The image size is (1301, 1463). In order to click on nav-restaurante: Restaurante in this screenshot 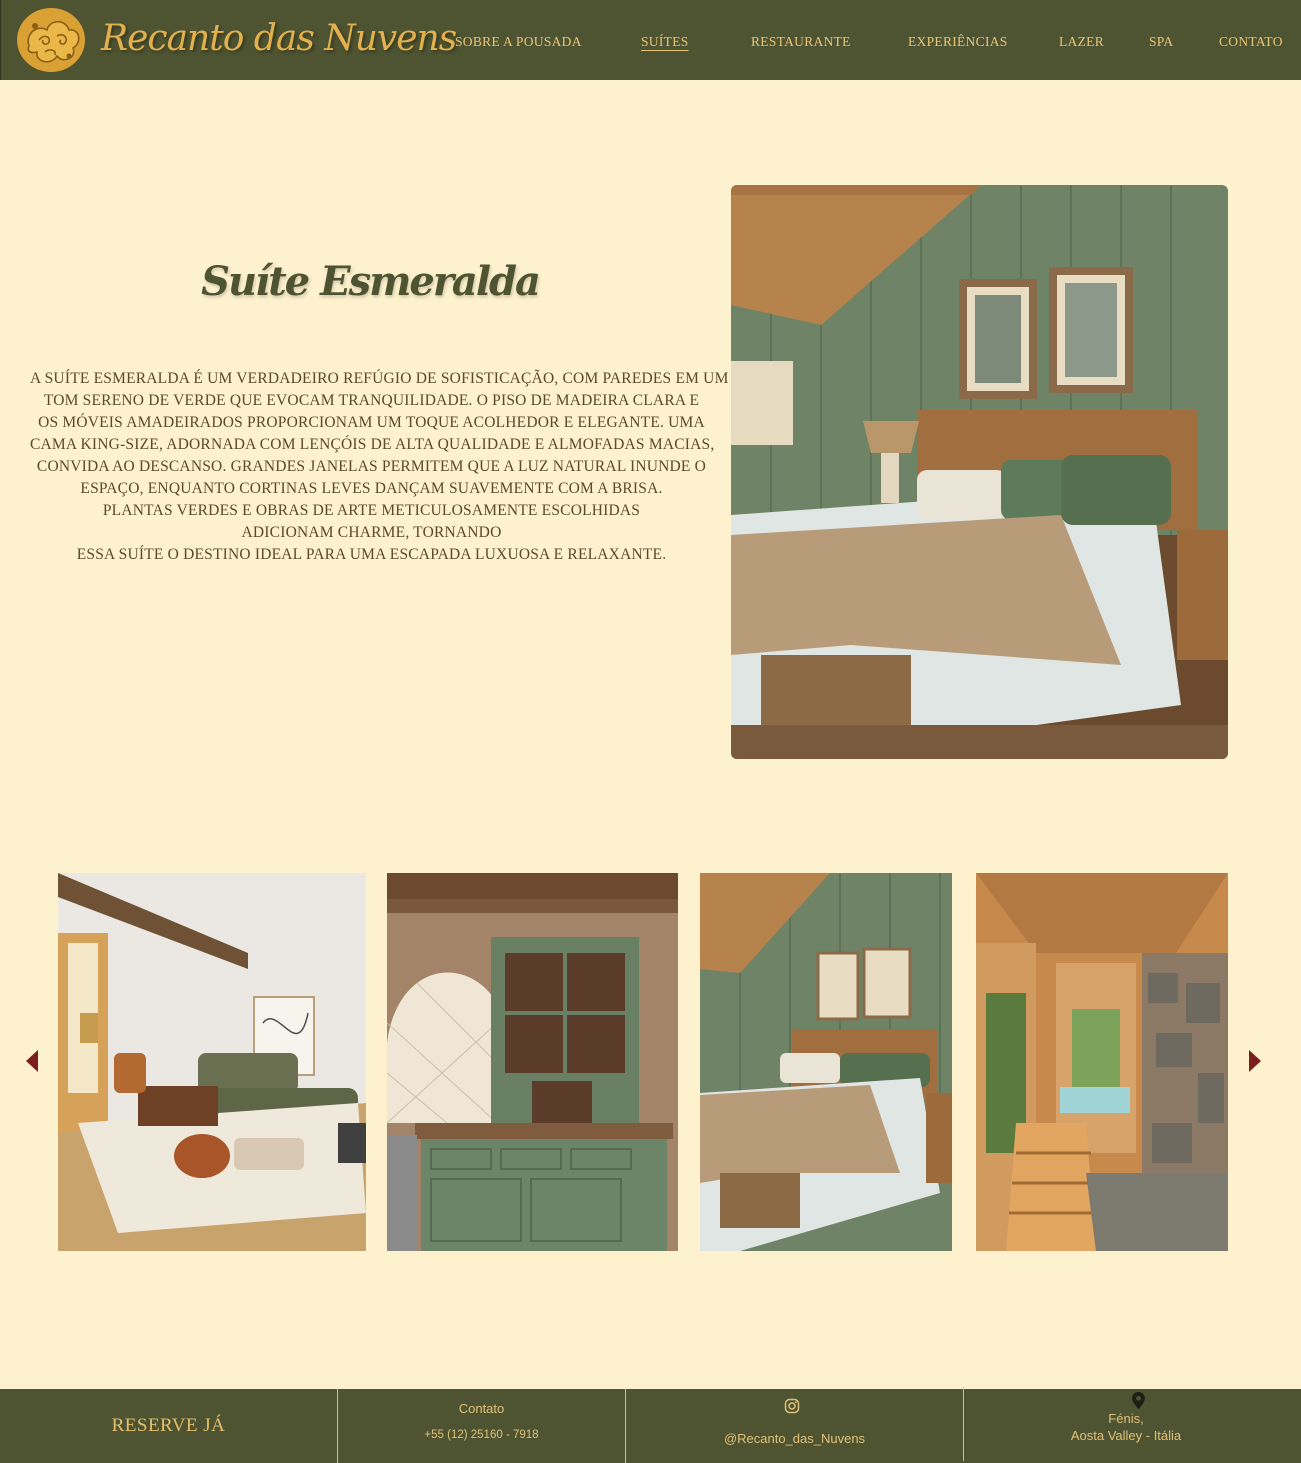, I will do `click(801, 42)`.